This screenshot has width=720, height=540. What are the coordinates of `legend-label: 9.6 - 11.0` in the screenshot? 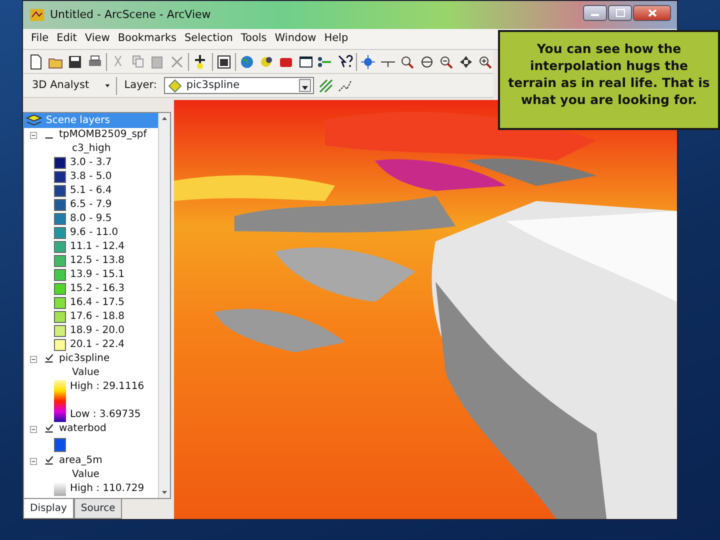 It's located at (94, 233).